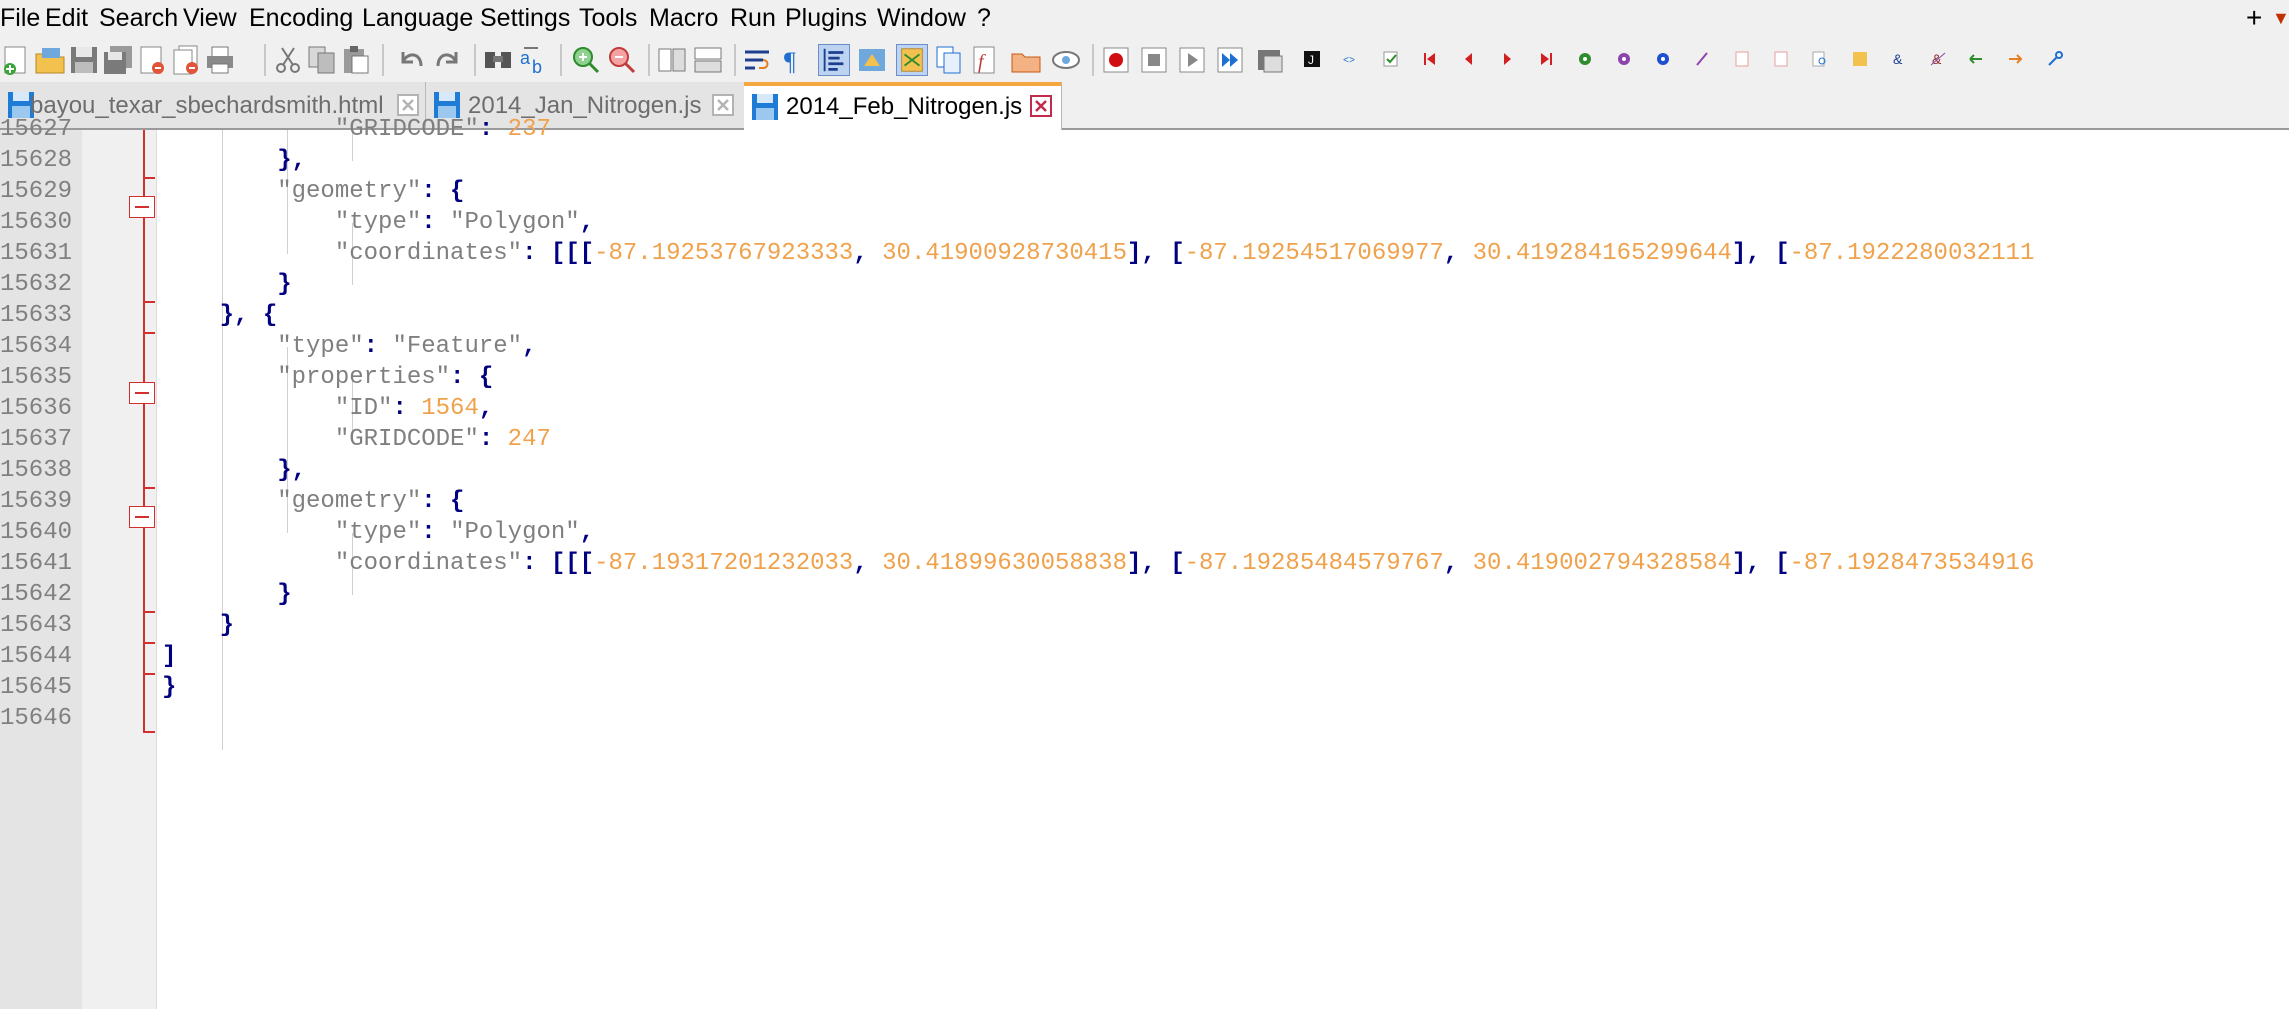 This screenshot has height=1009, width=2289. I want to click on new-file-icon, so click(16, 60).